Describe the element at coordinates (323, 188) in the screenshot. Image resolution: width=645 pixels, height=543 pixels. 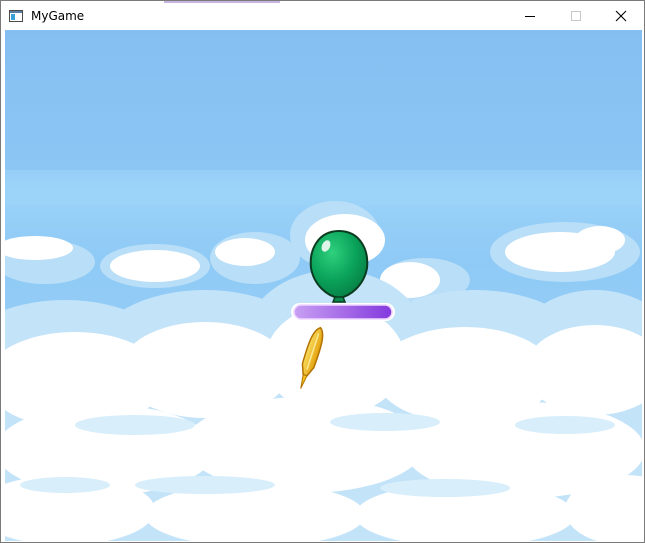
I see `sky-light-band` at that location.